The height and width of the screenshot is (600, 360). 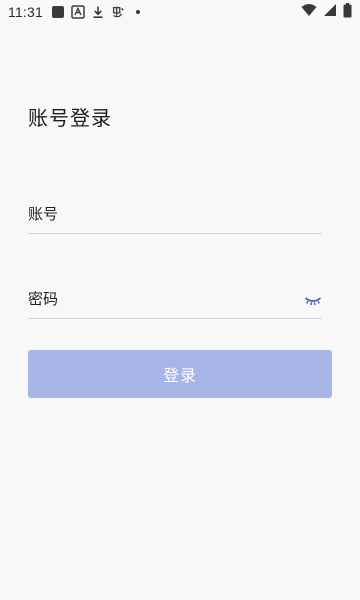 I want to click on battery-icon, so click(x=347, y=12).